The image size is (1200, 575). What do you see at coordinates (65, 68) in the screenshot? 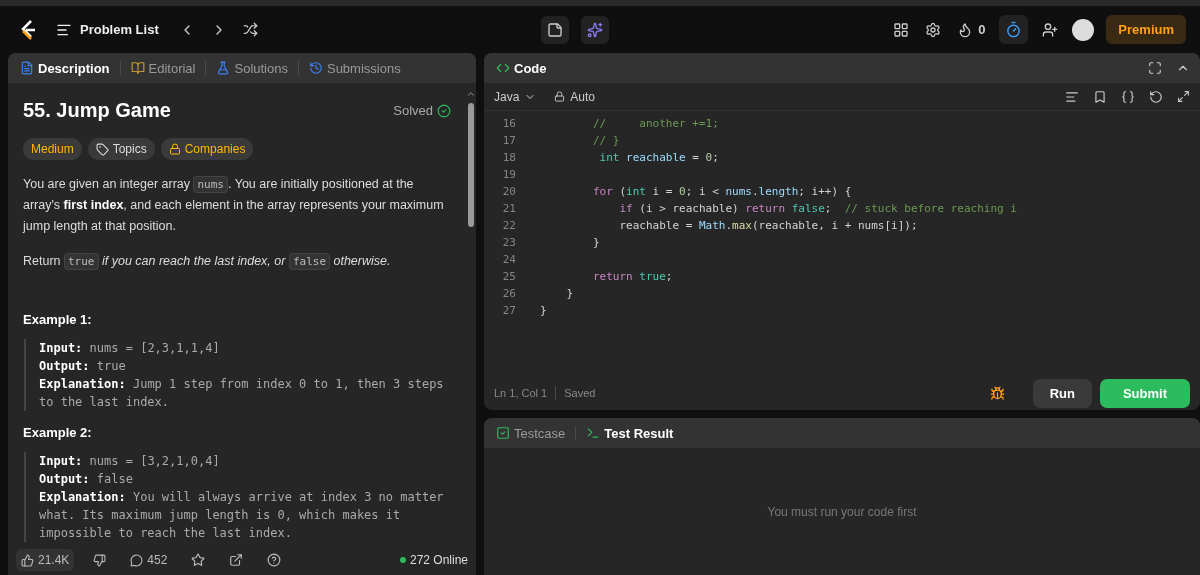
I see `panel-tab: Description` at bounding box center [65, 68].